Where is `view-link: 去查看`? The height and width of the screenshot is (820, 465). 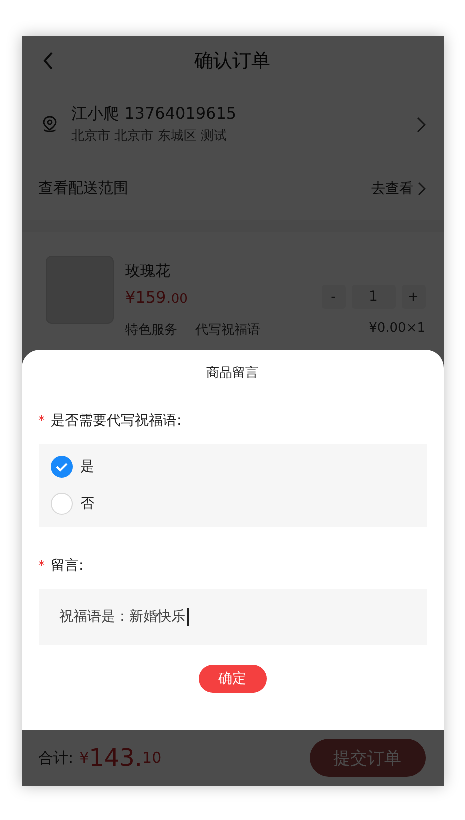
view-link: 去查看 is located at coordinates (393, 189).